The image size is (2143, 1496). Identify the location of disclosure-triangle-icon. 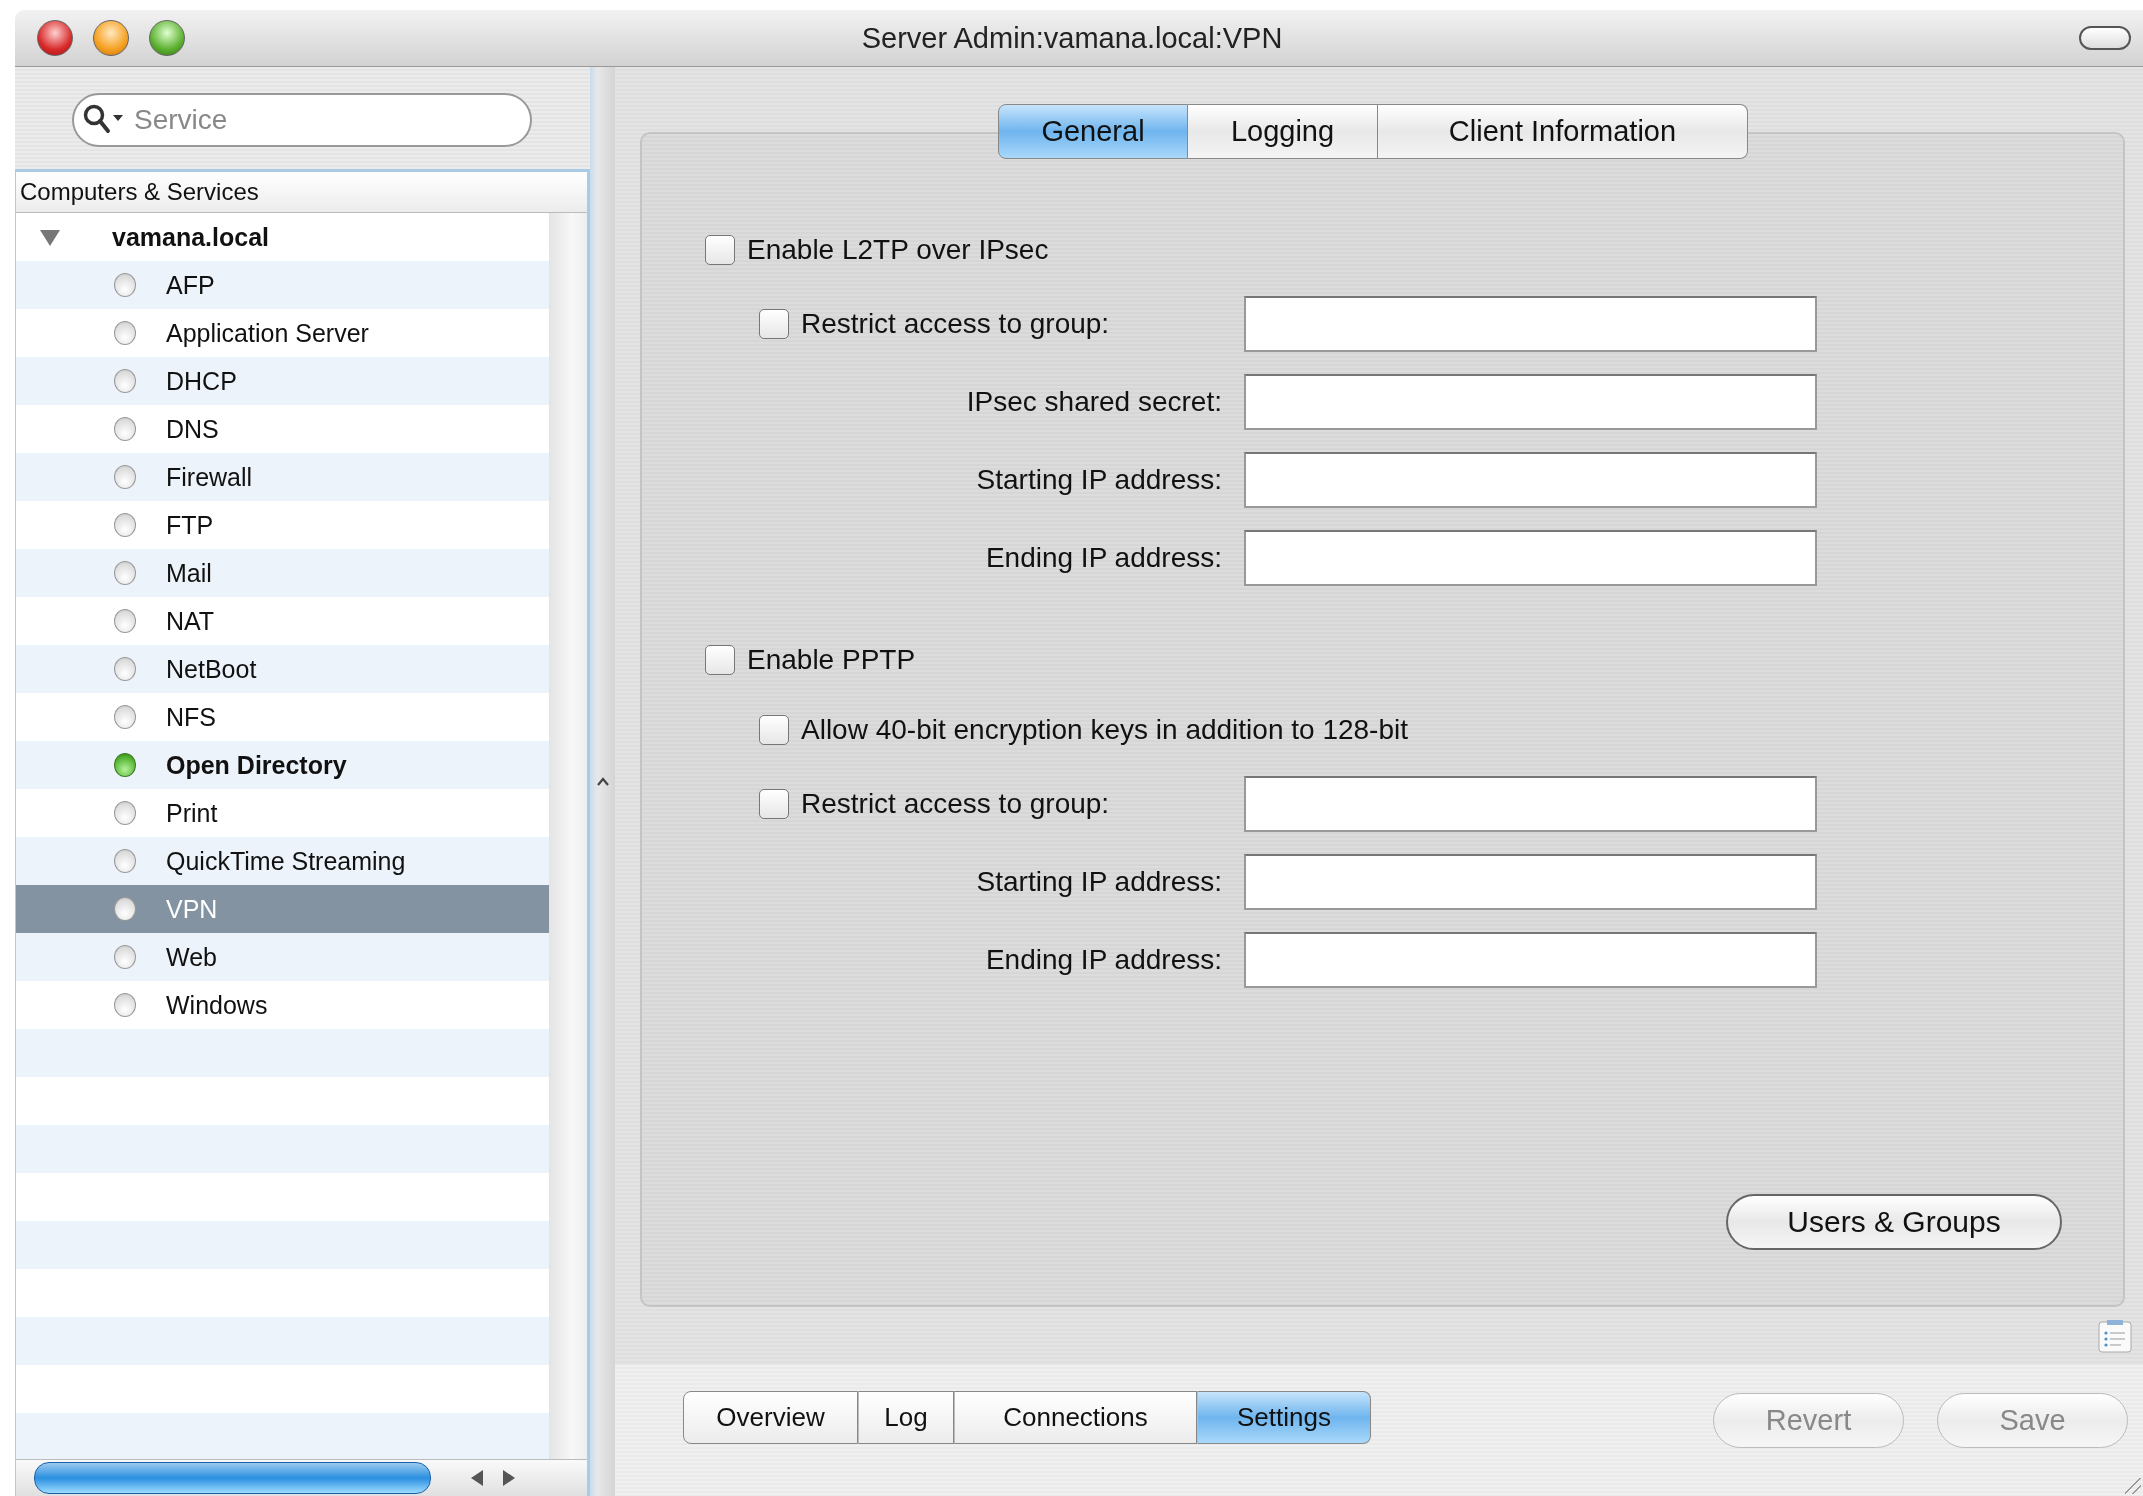
(50, 237).